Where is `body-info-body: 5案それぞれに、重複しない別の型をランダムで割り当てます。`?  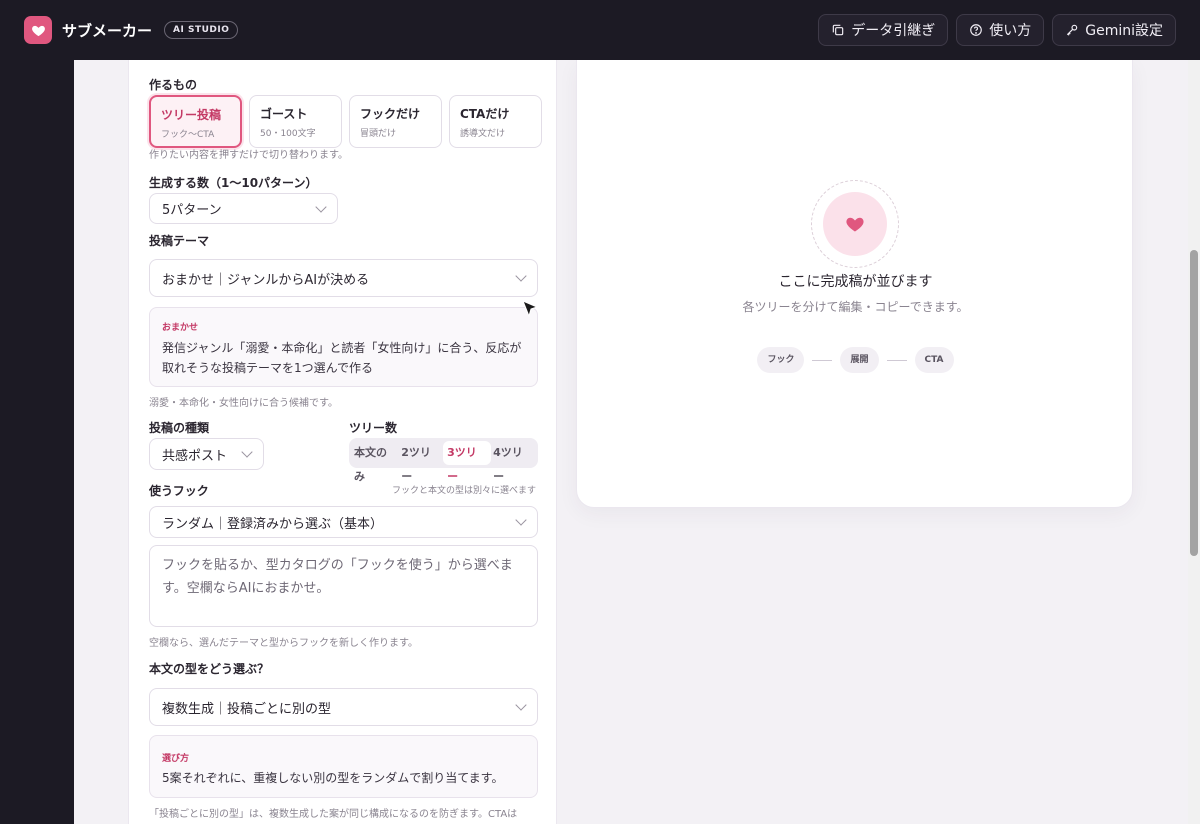 body-info-body: 5案それぞれに、重複しない別の型をランダムで割り当てます。 is located at coordinates (333, 778).